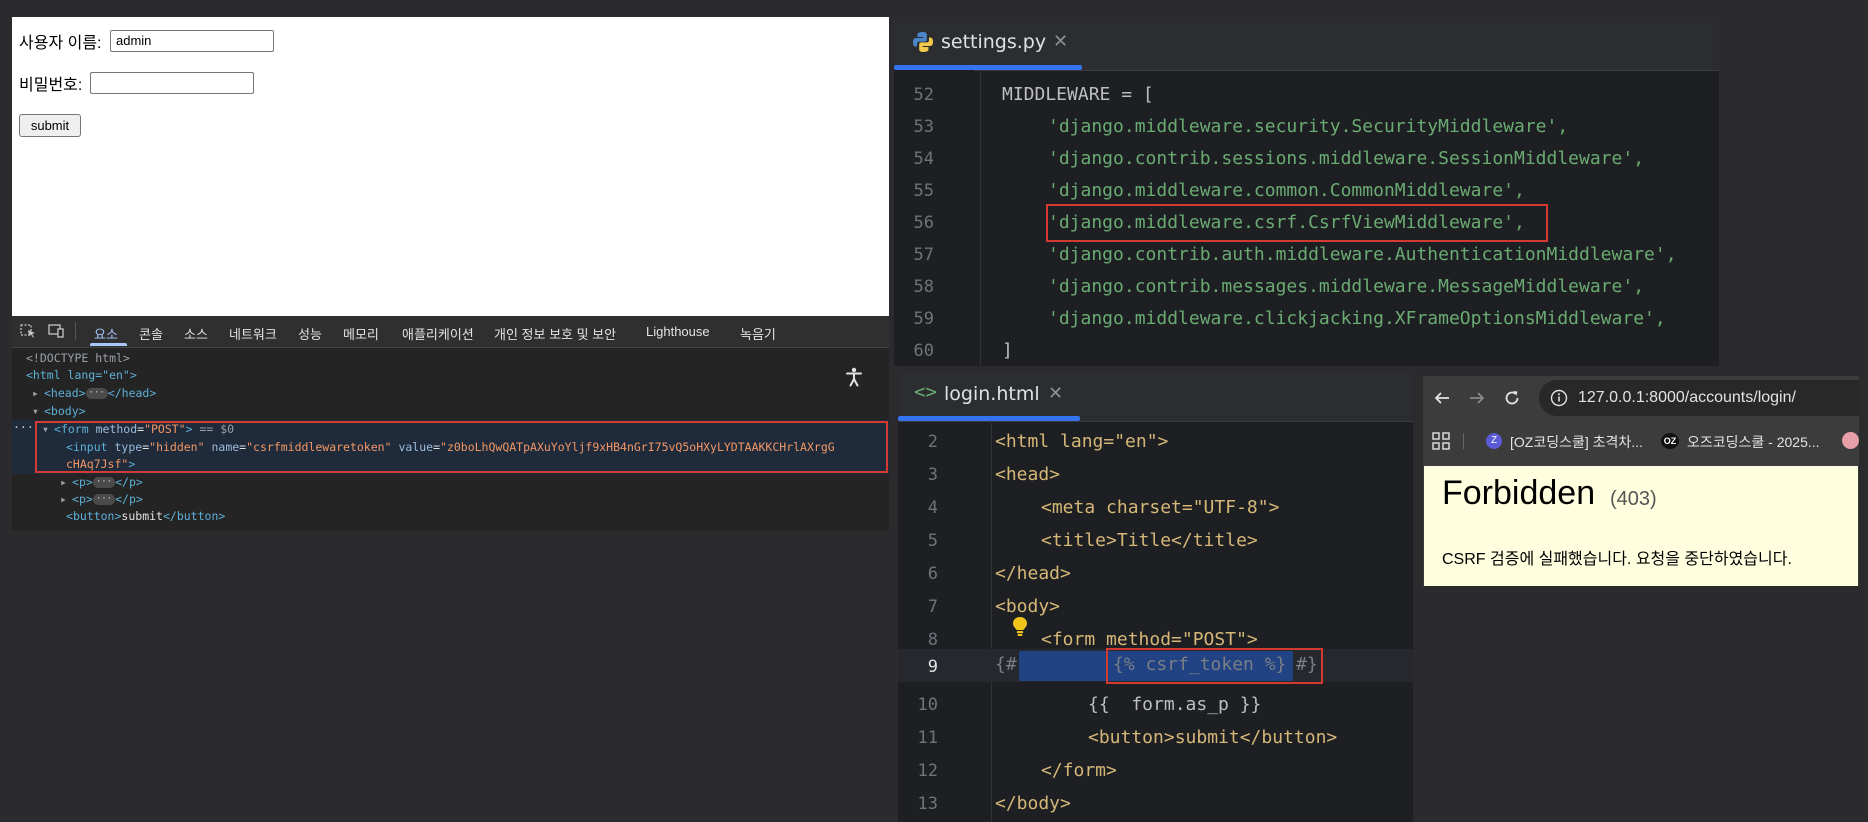 Image resolution: width=1868 pixels, height=822 pixels. I want to click on code-line: </body>, so click(1033, 803).